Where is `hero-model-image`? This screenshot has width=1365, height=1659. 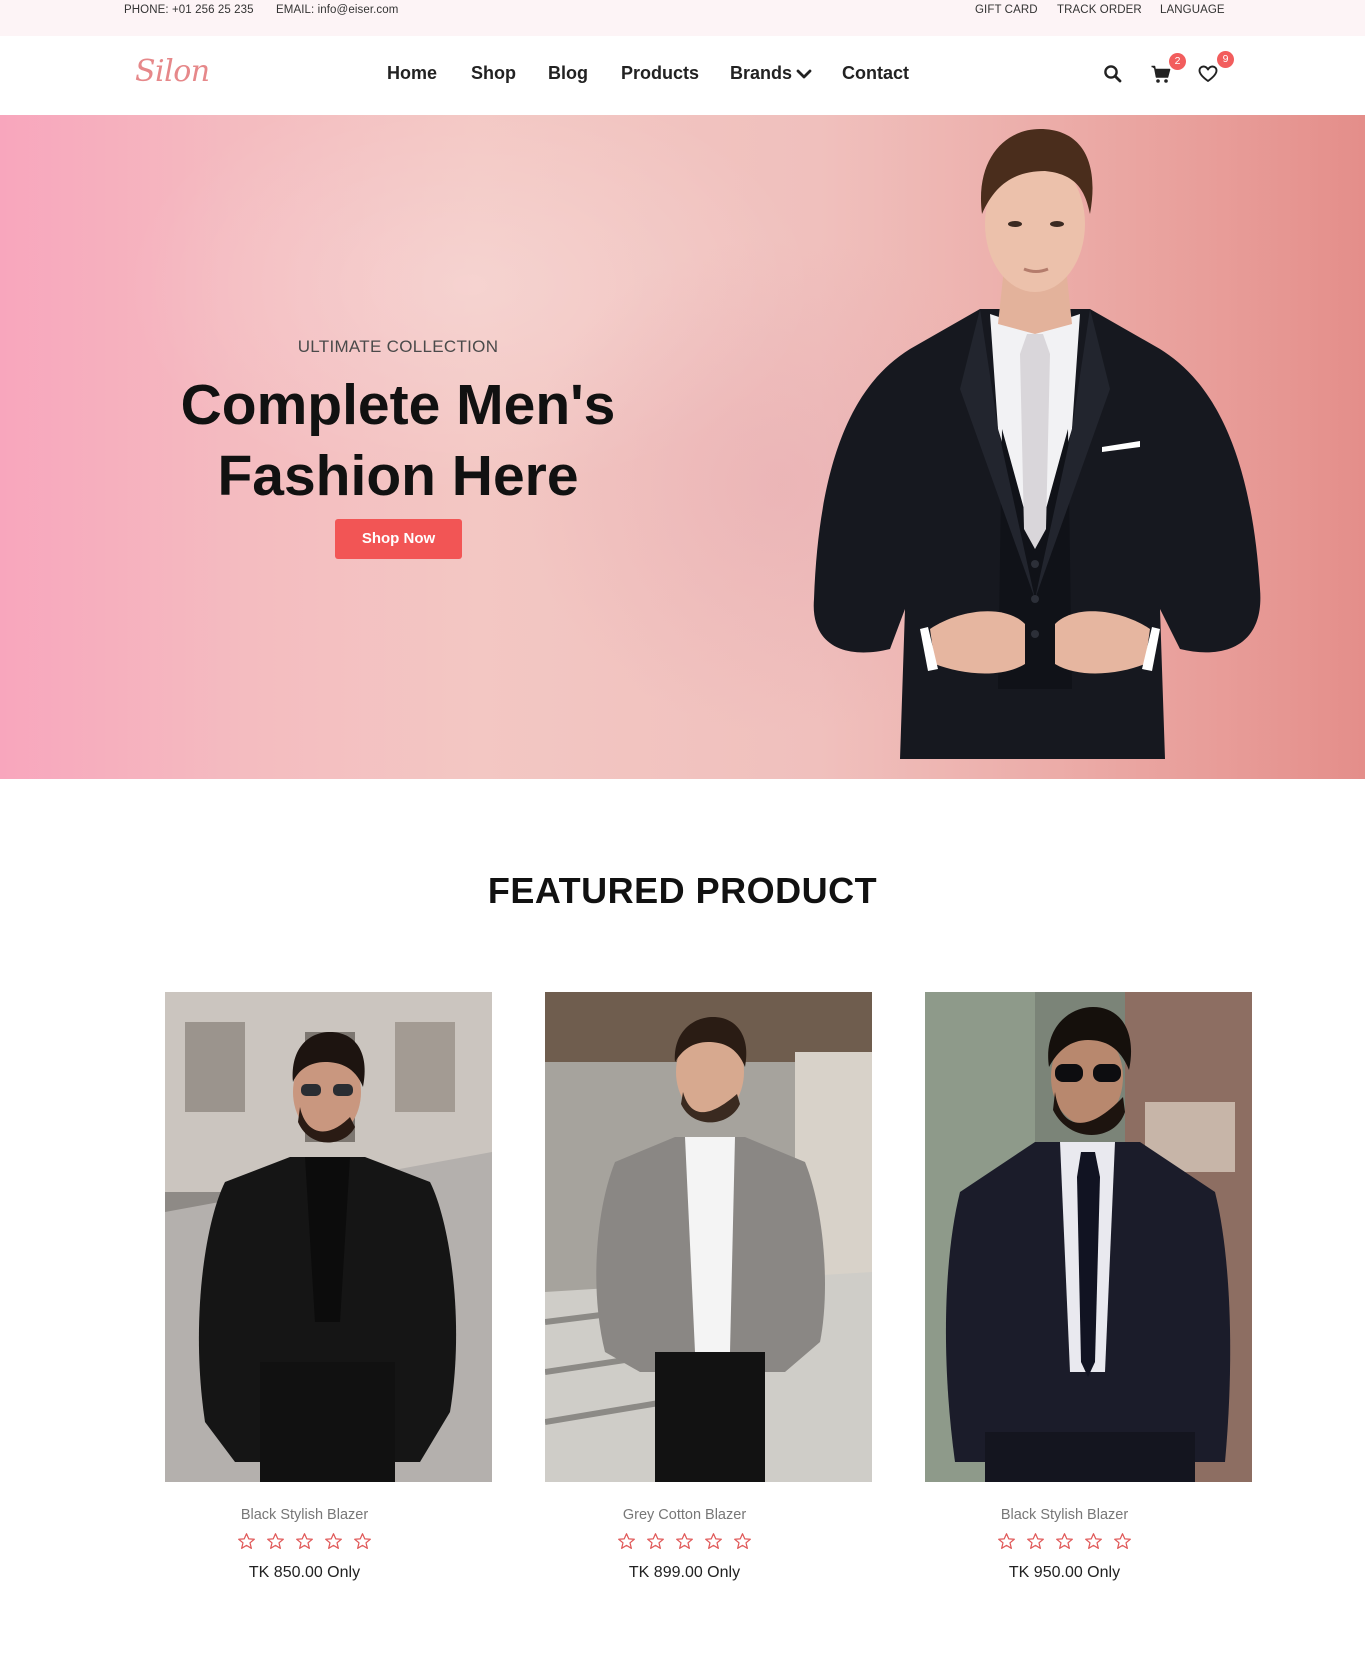 hero-model-image is located at coordinates (1037, 444).